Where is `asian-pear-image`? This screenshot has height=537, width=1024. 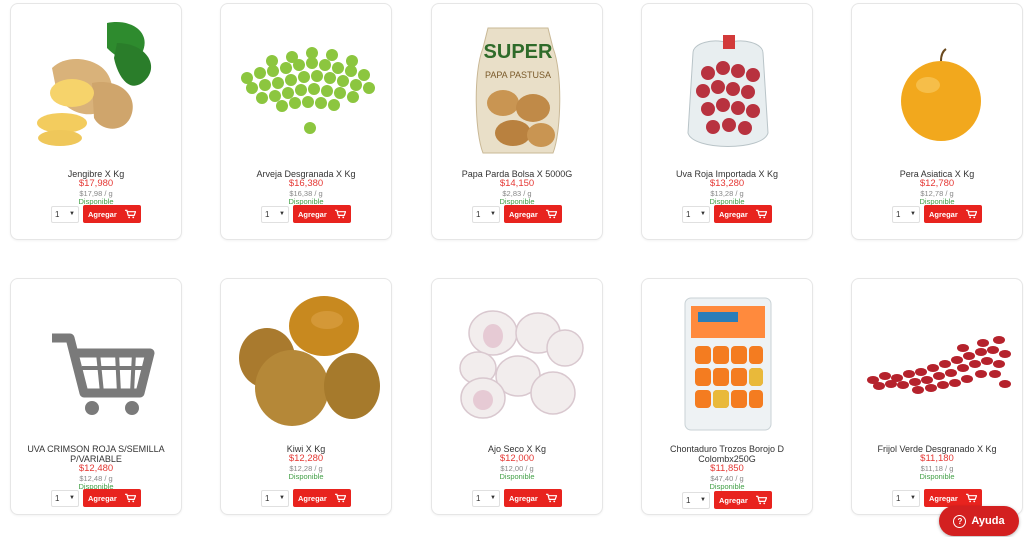 asian-pear-image is located at coordinates (938, 87).